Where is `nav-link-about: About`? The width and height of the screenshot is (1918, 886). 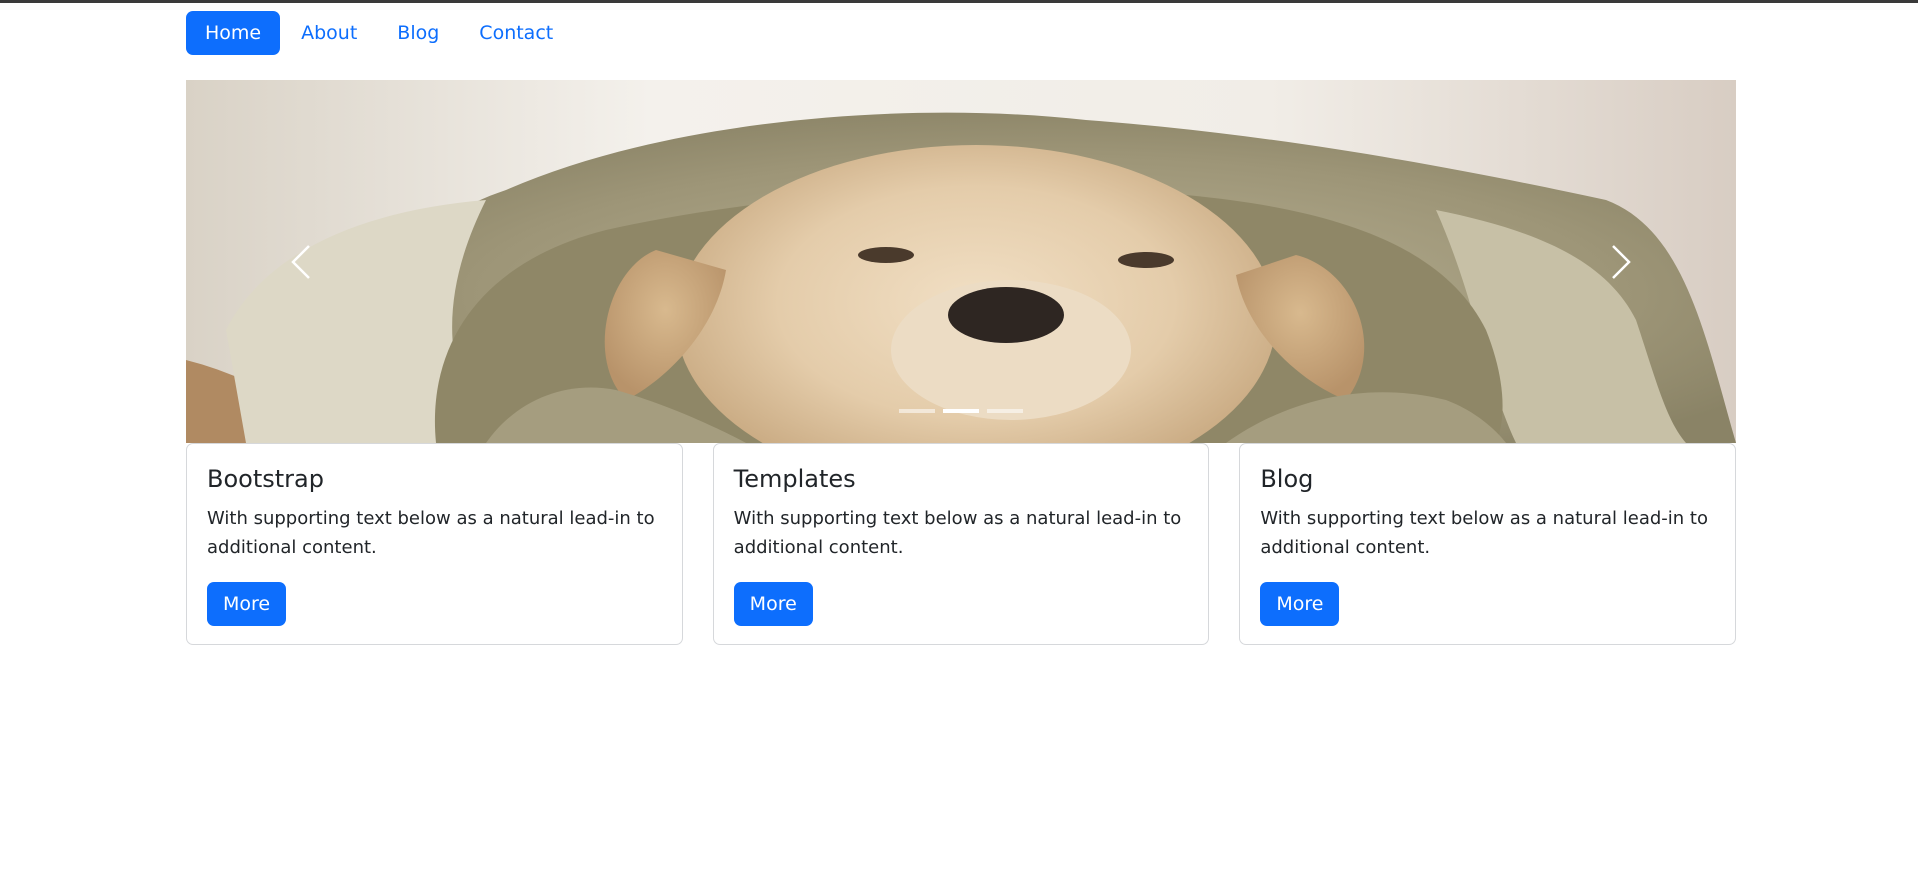 nav-link-about: About is located at coordinates (329, 33).